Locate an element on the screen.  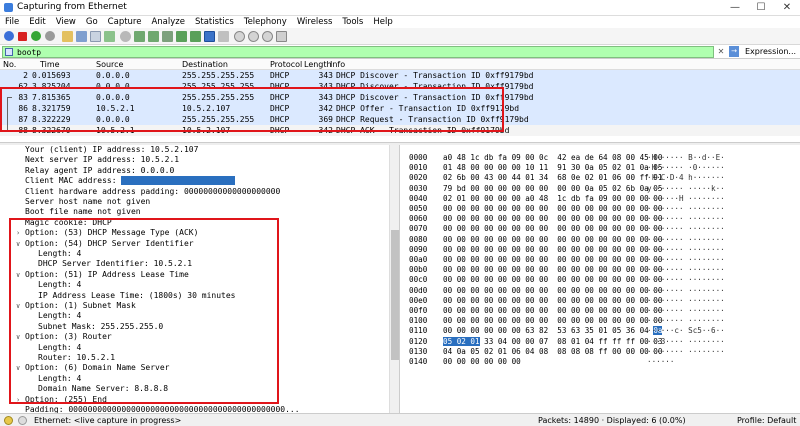
col-protocol: Protocol is located at coordinates (286, 64).